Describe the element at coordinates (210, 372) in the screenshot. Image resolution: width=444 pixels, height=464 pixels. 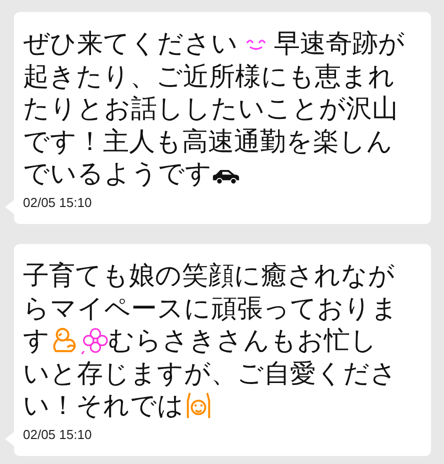
I see `message-text: いと存じますが、ご自愛くださ` at that location.